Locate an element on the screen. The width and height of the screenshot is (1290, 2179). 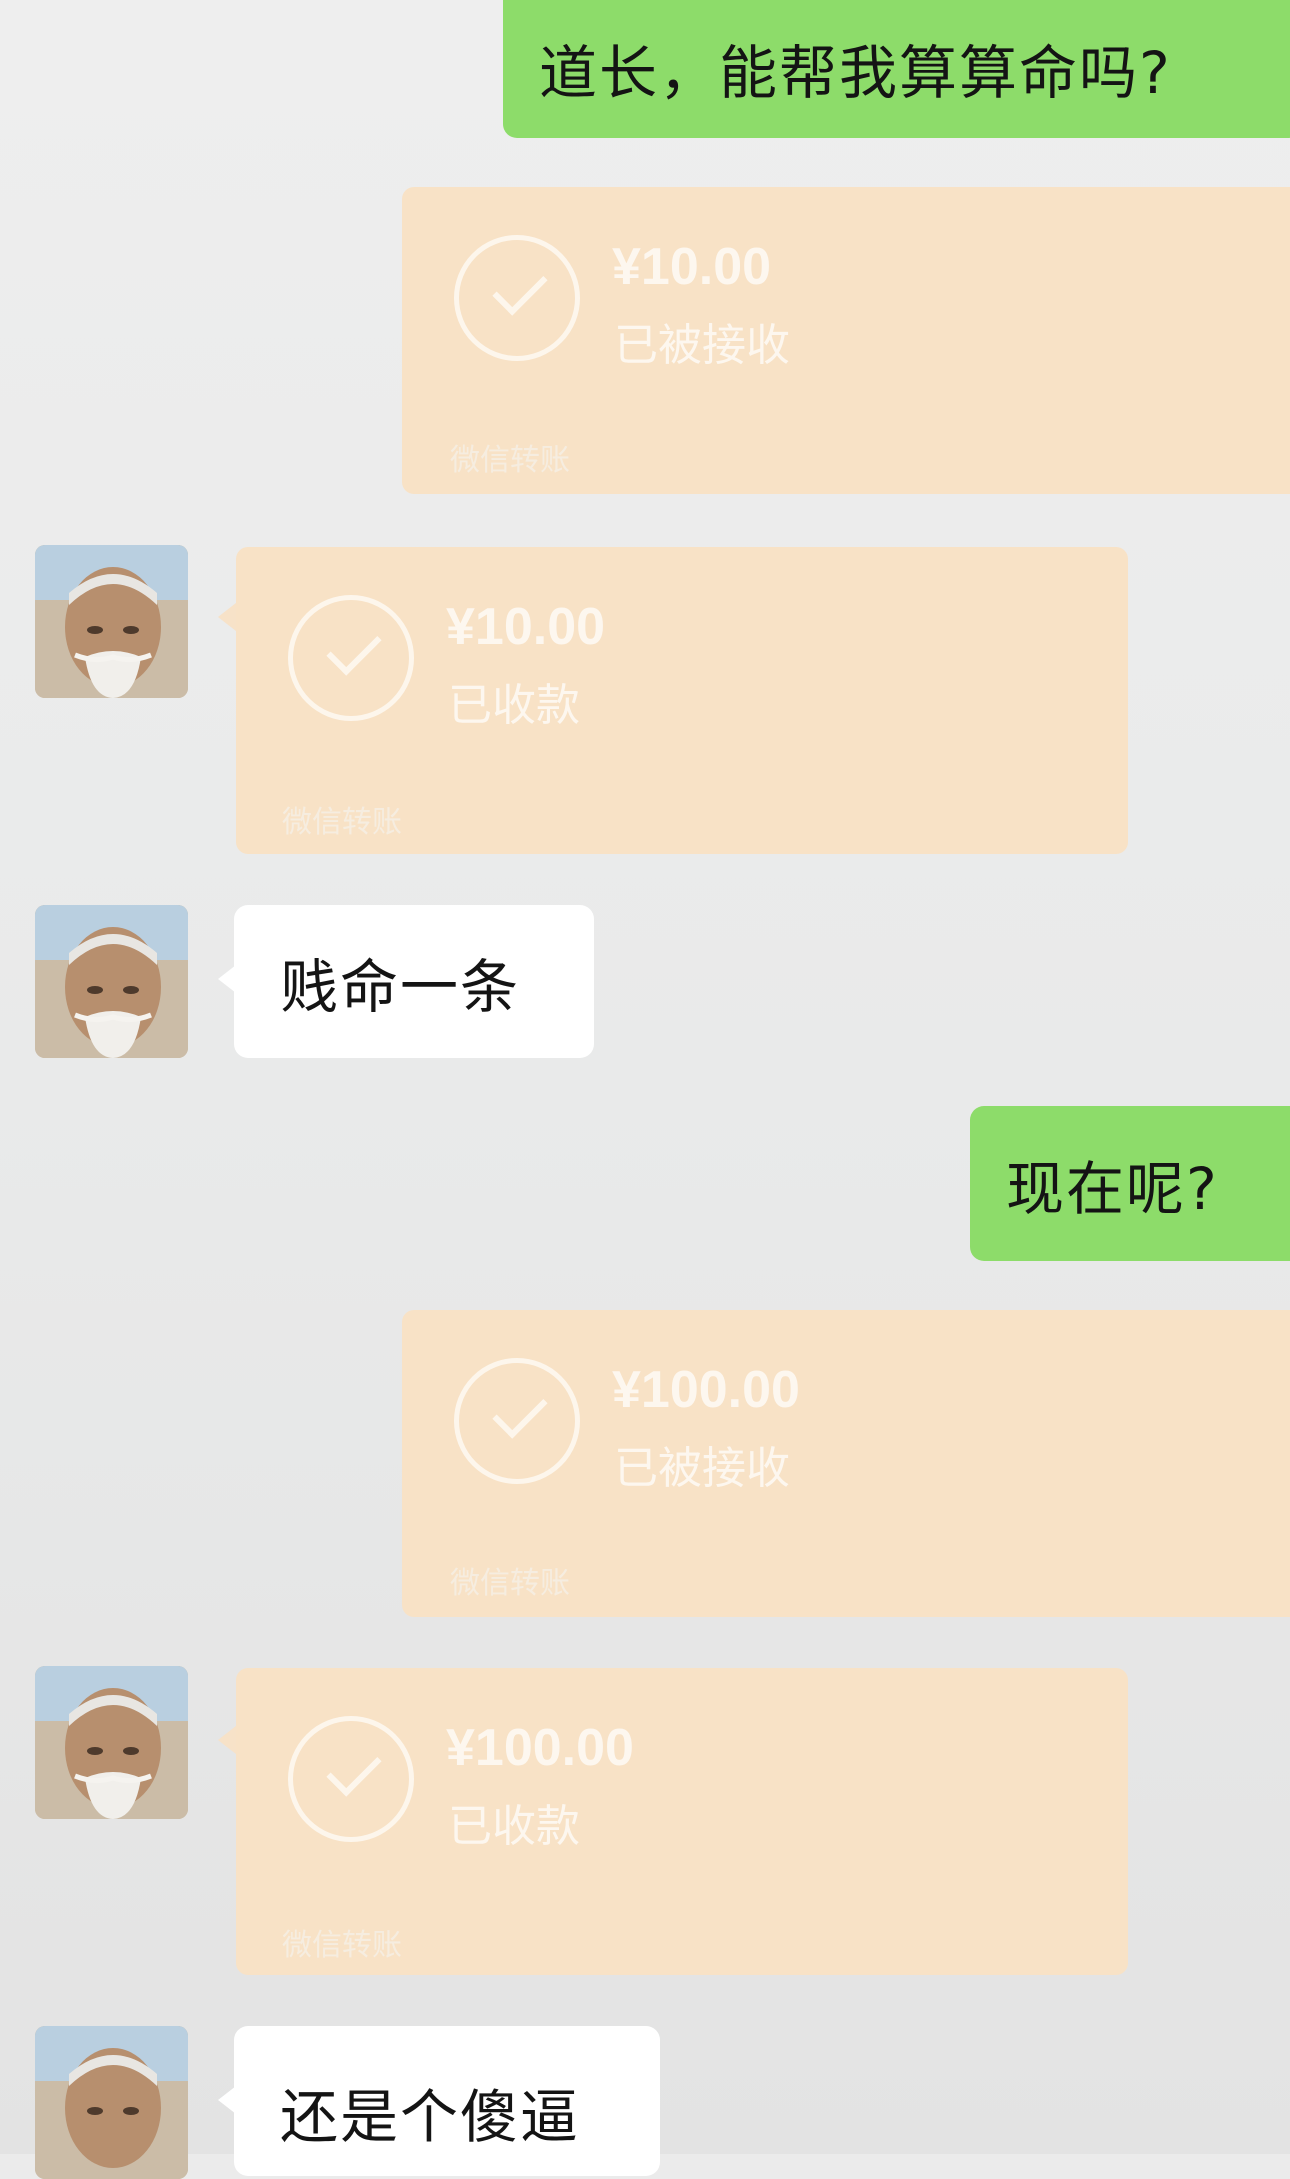
transfer-card-received: ¥100.00 已收款 微信转账 is located at coordinates (682, 1821).